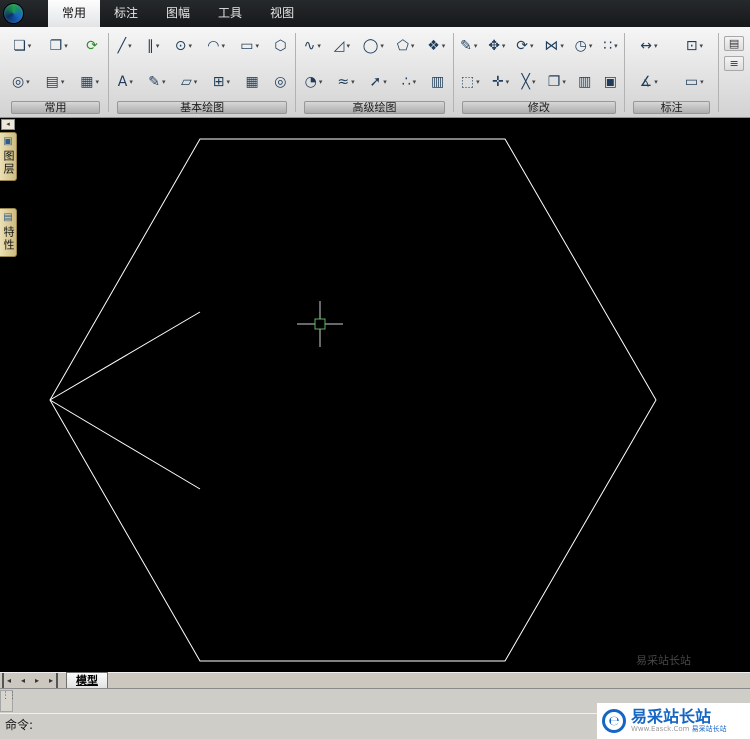 The width and height of the screenshot is (750, 739). I want to click on circle-button: ⊙, so click(183, 46).